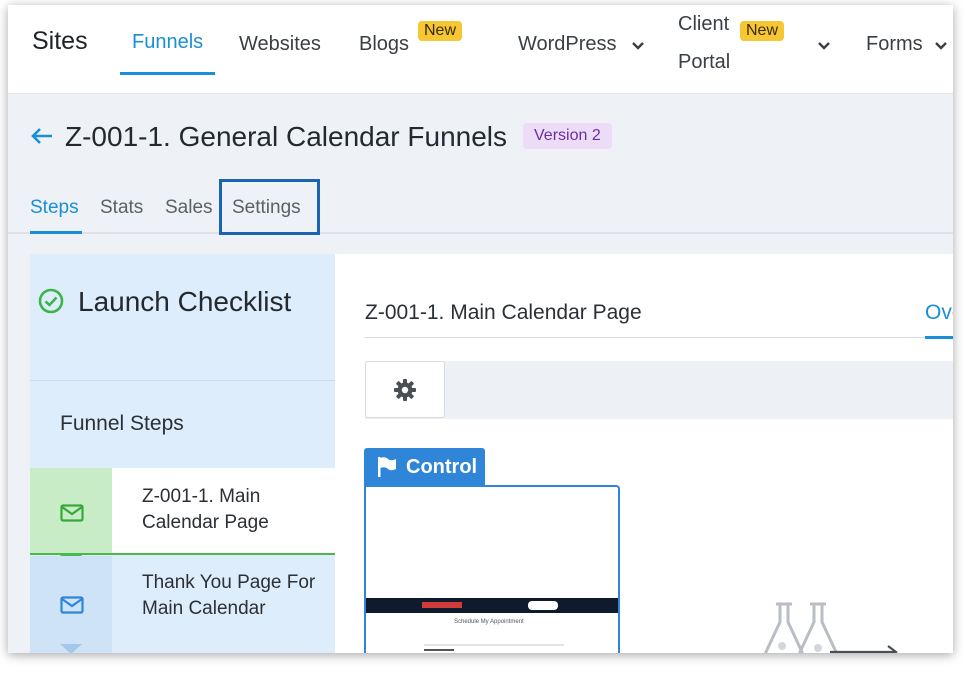  I want to click on nav-funnels: Funnels, so click(167, 42).